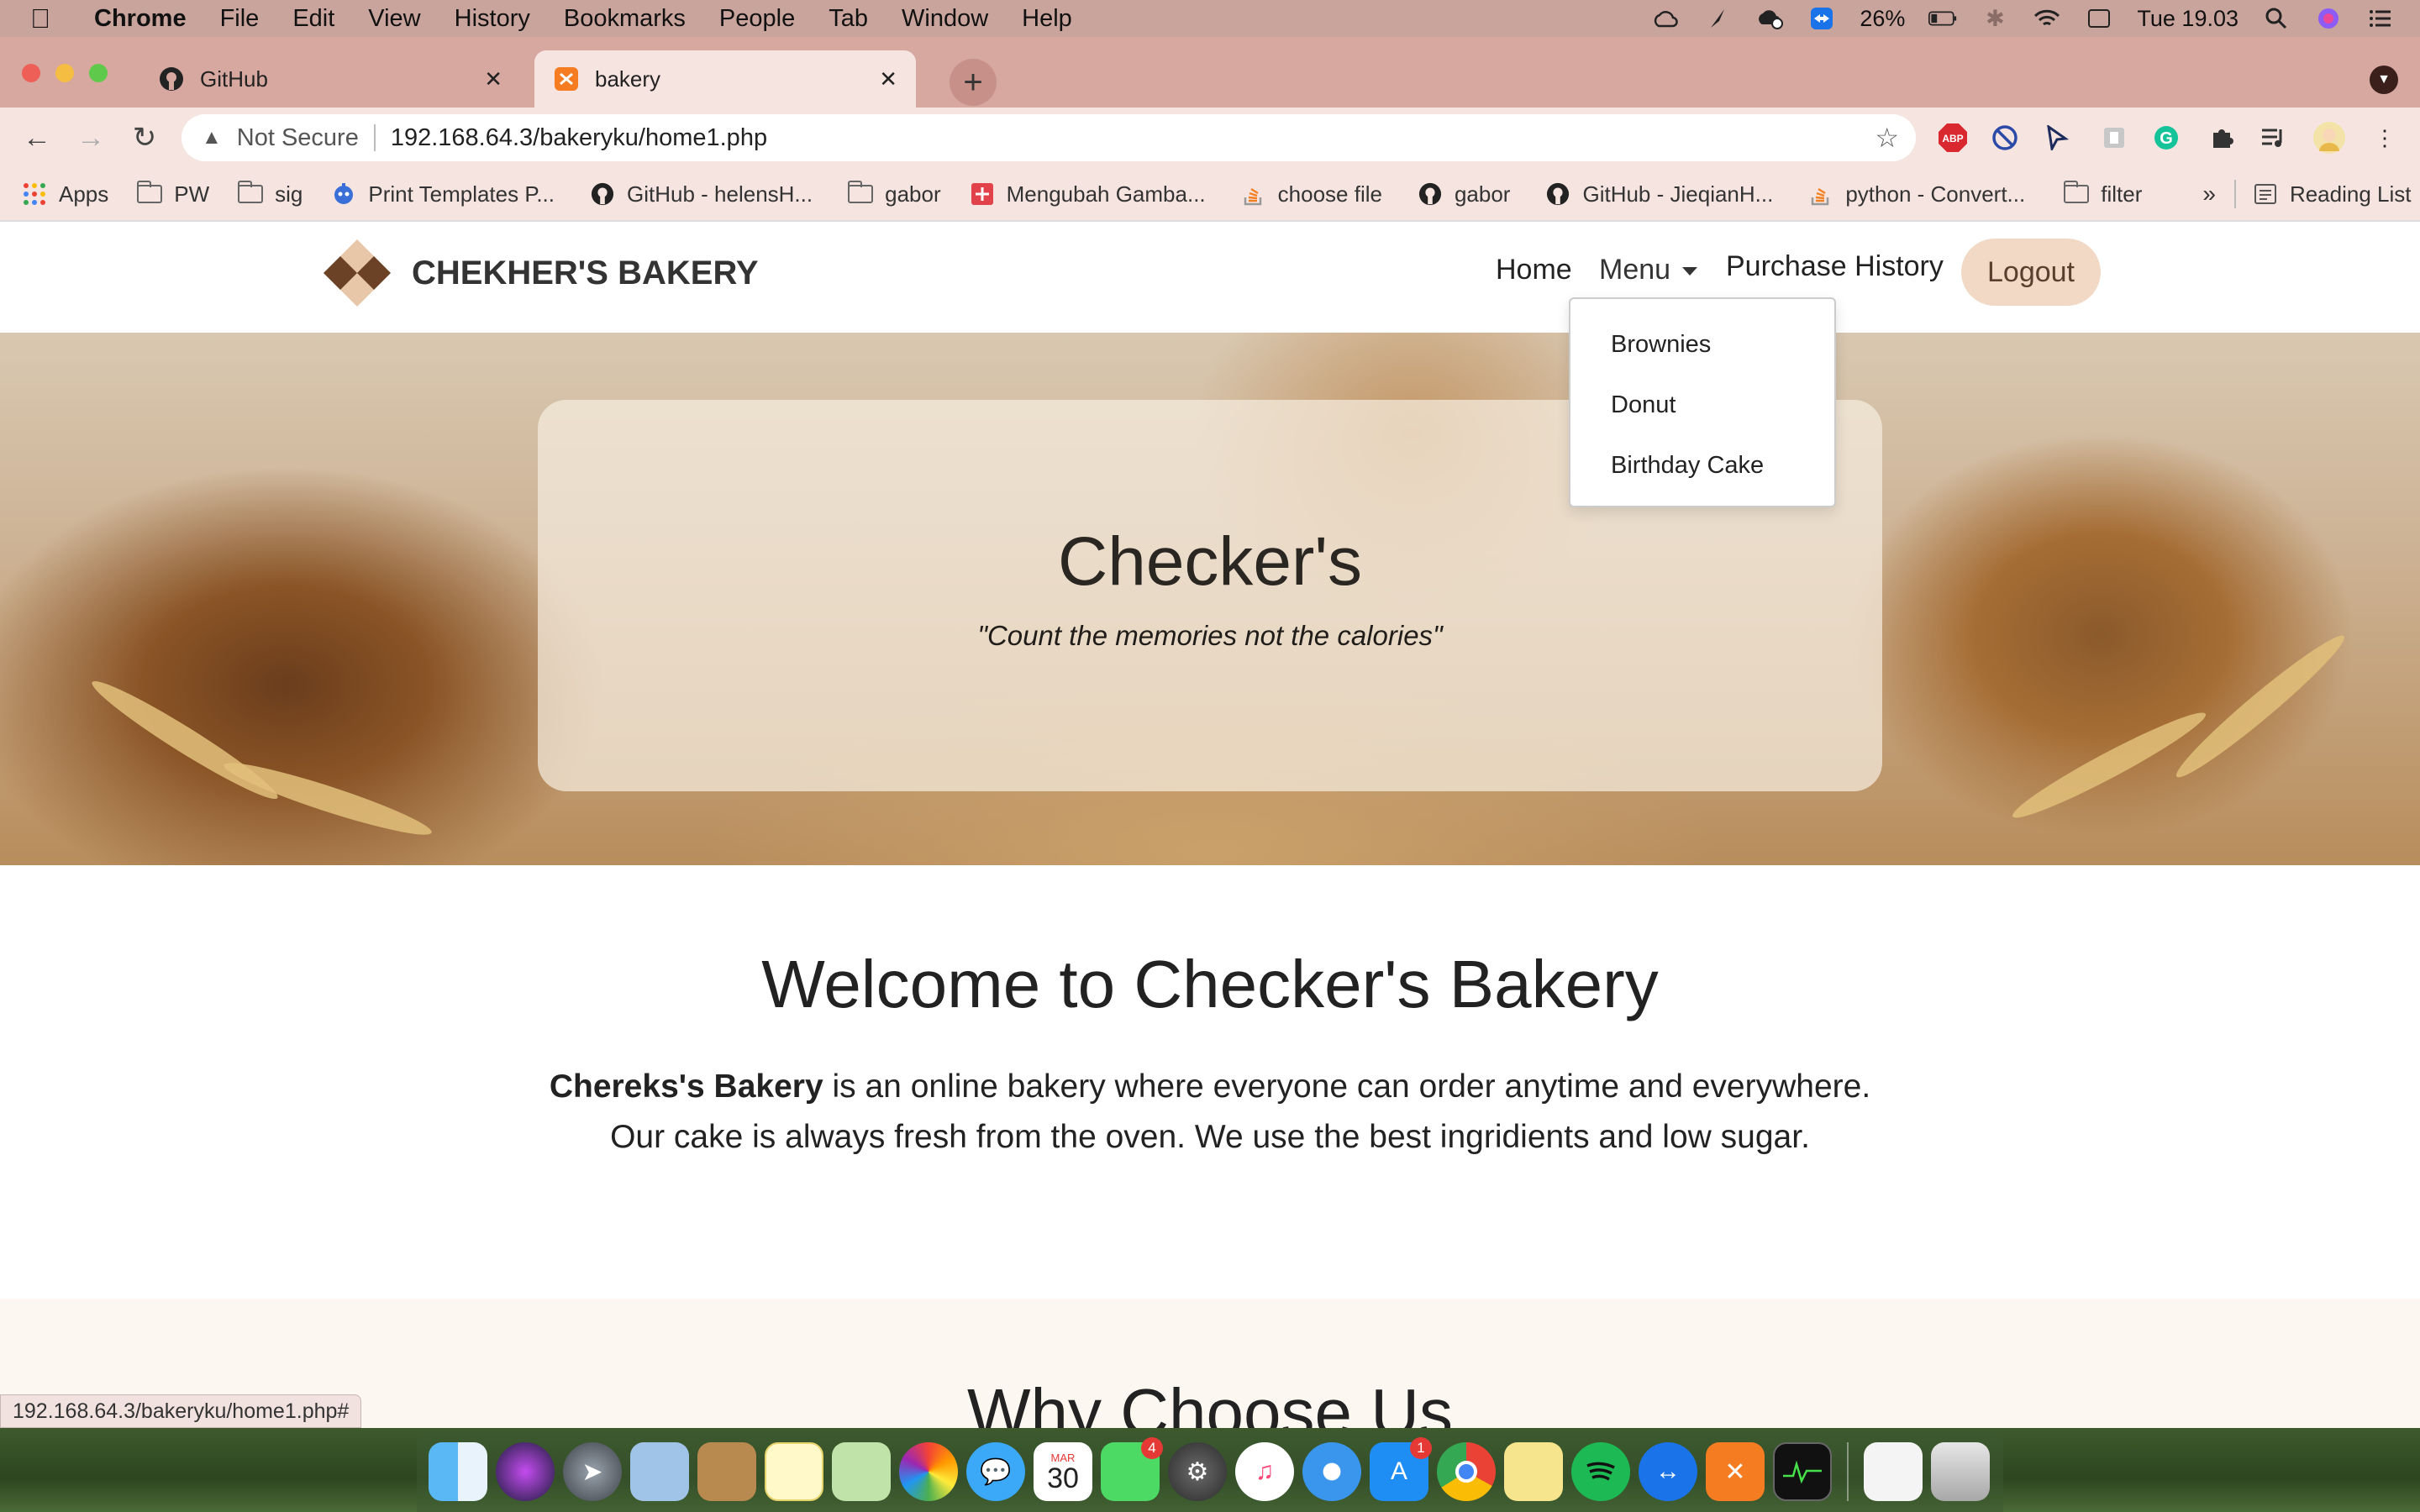 Image resolution: width=2420 pixels, height=1512 pixels. I want to click on calendar-icon: MAR 30, so click(1063, 1471).